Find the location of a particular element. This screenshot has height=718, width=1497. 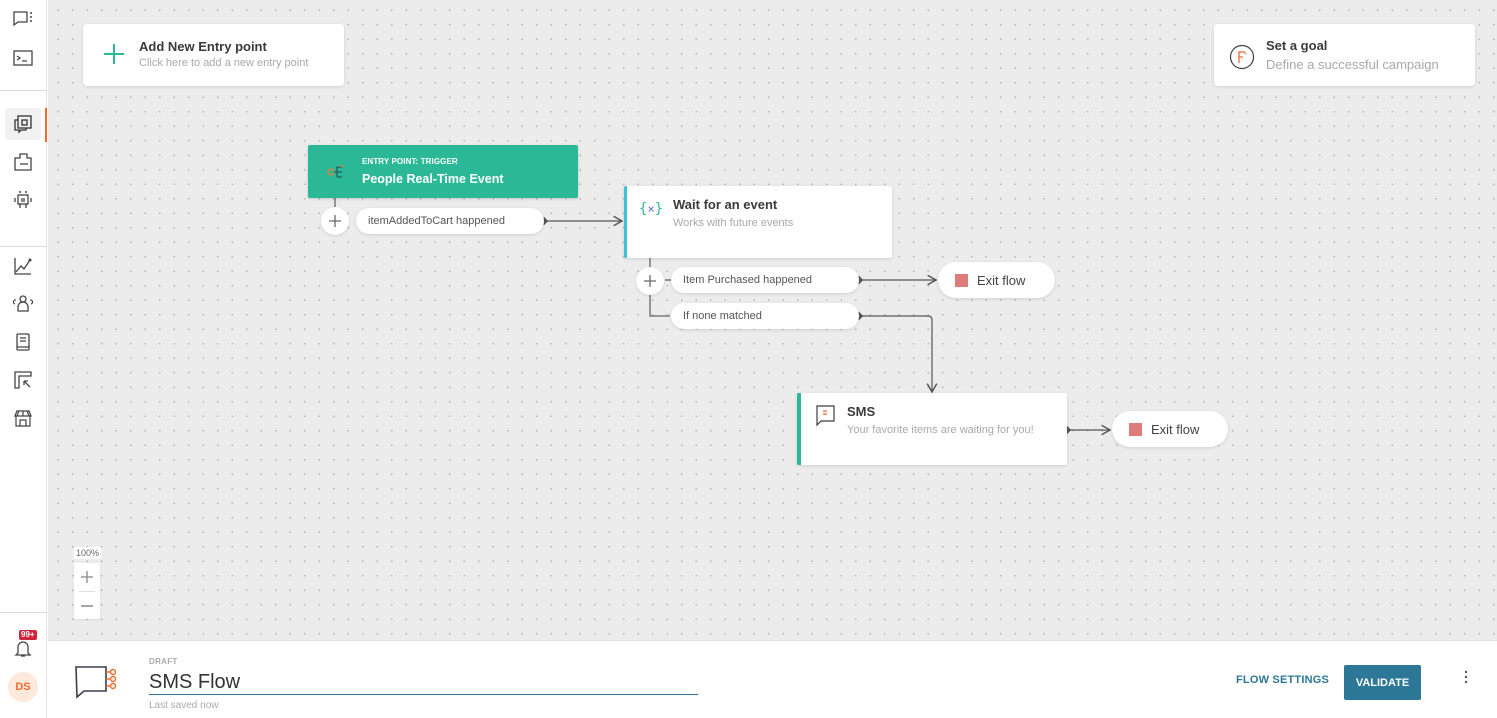

flow-name-input is located at coordinates (423, 682).